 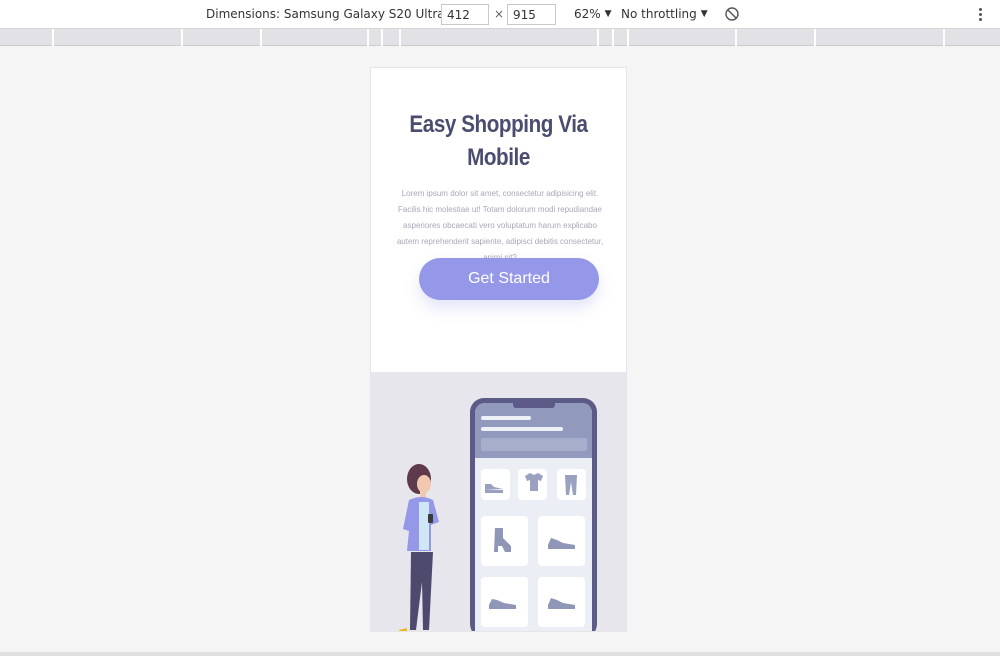 What do you see at coordinates (498, 141) in the screenshot?
I see `page-title: Easy Shopping Via Mobile` at bounding box center [498, 141].